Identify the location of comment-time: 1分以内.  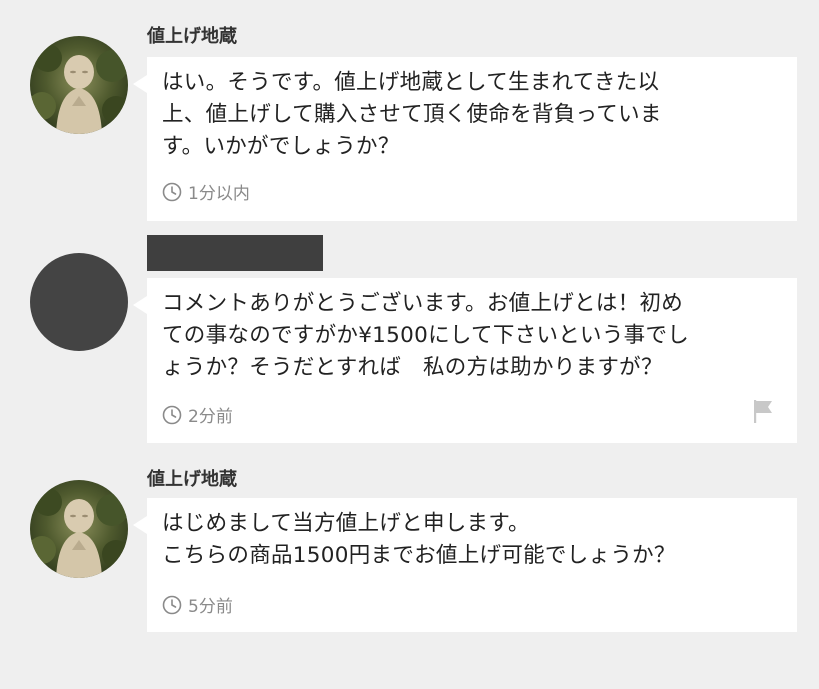
(206, 191).